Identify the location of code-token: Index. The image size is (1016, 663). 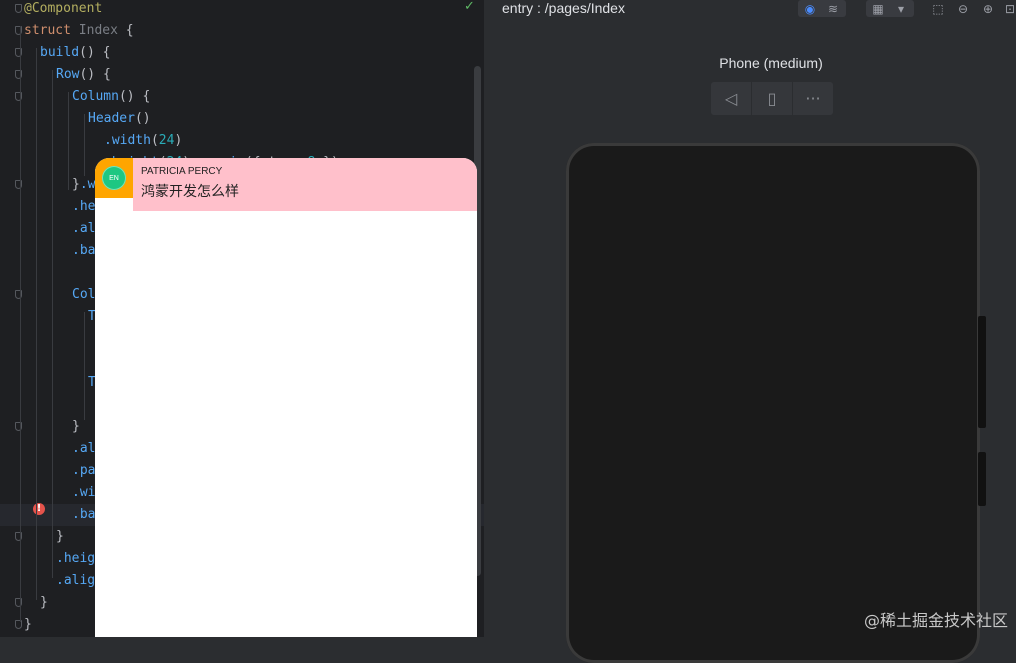
(102, 30).